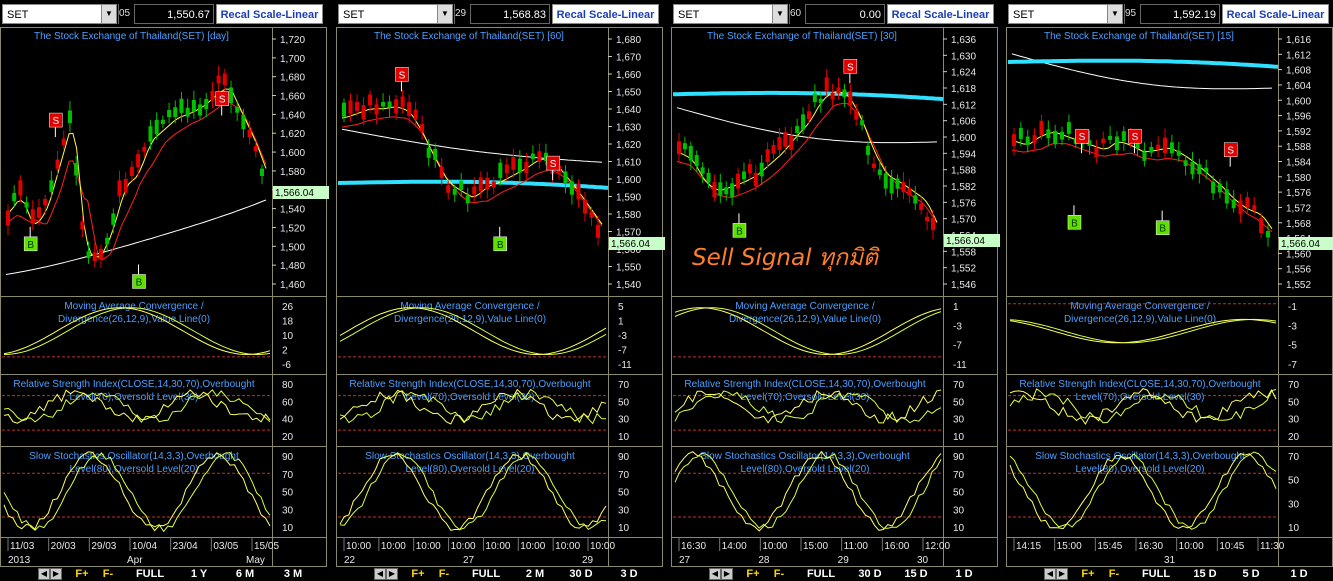 The height and width of the screenshot is (581, 1333). I want to click on y-tick-label: 1,592, so click(1298, 132).